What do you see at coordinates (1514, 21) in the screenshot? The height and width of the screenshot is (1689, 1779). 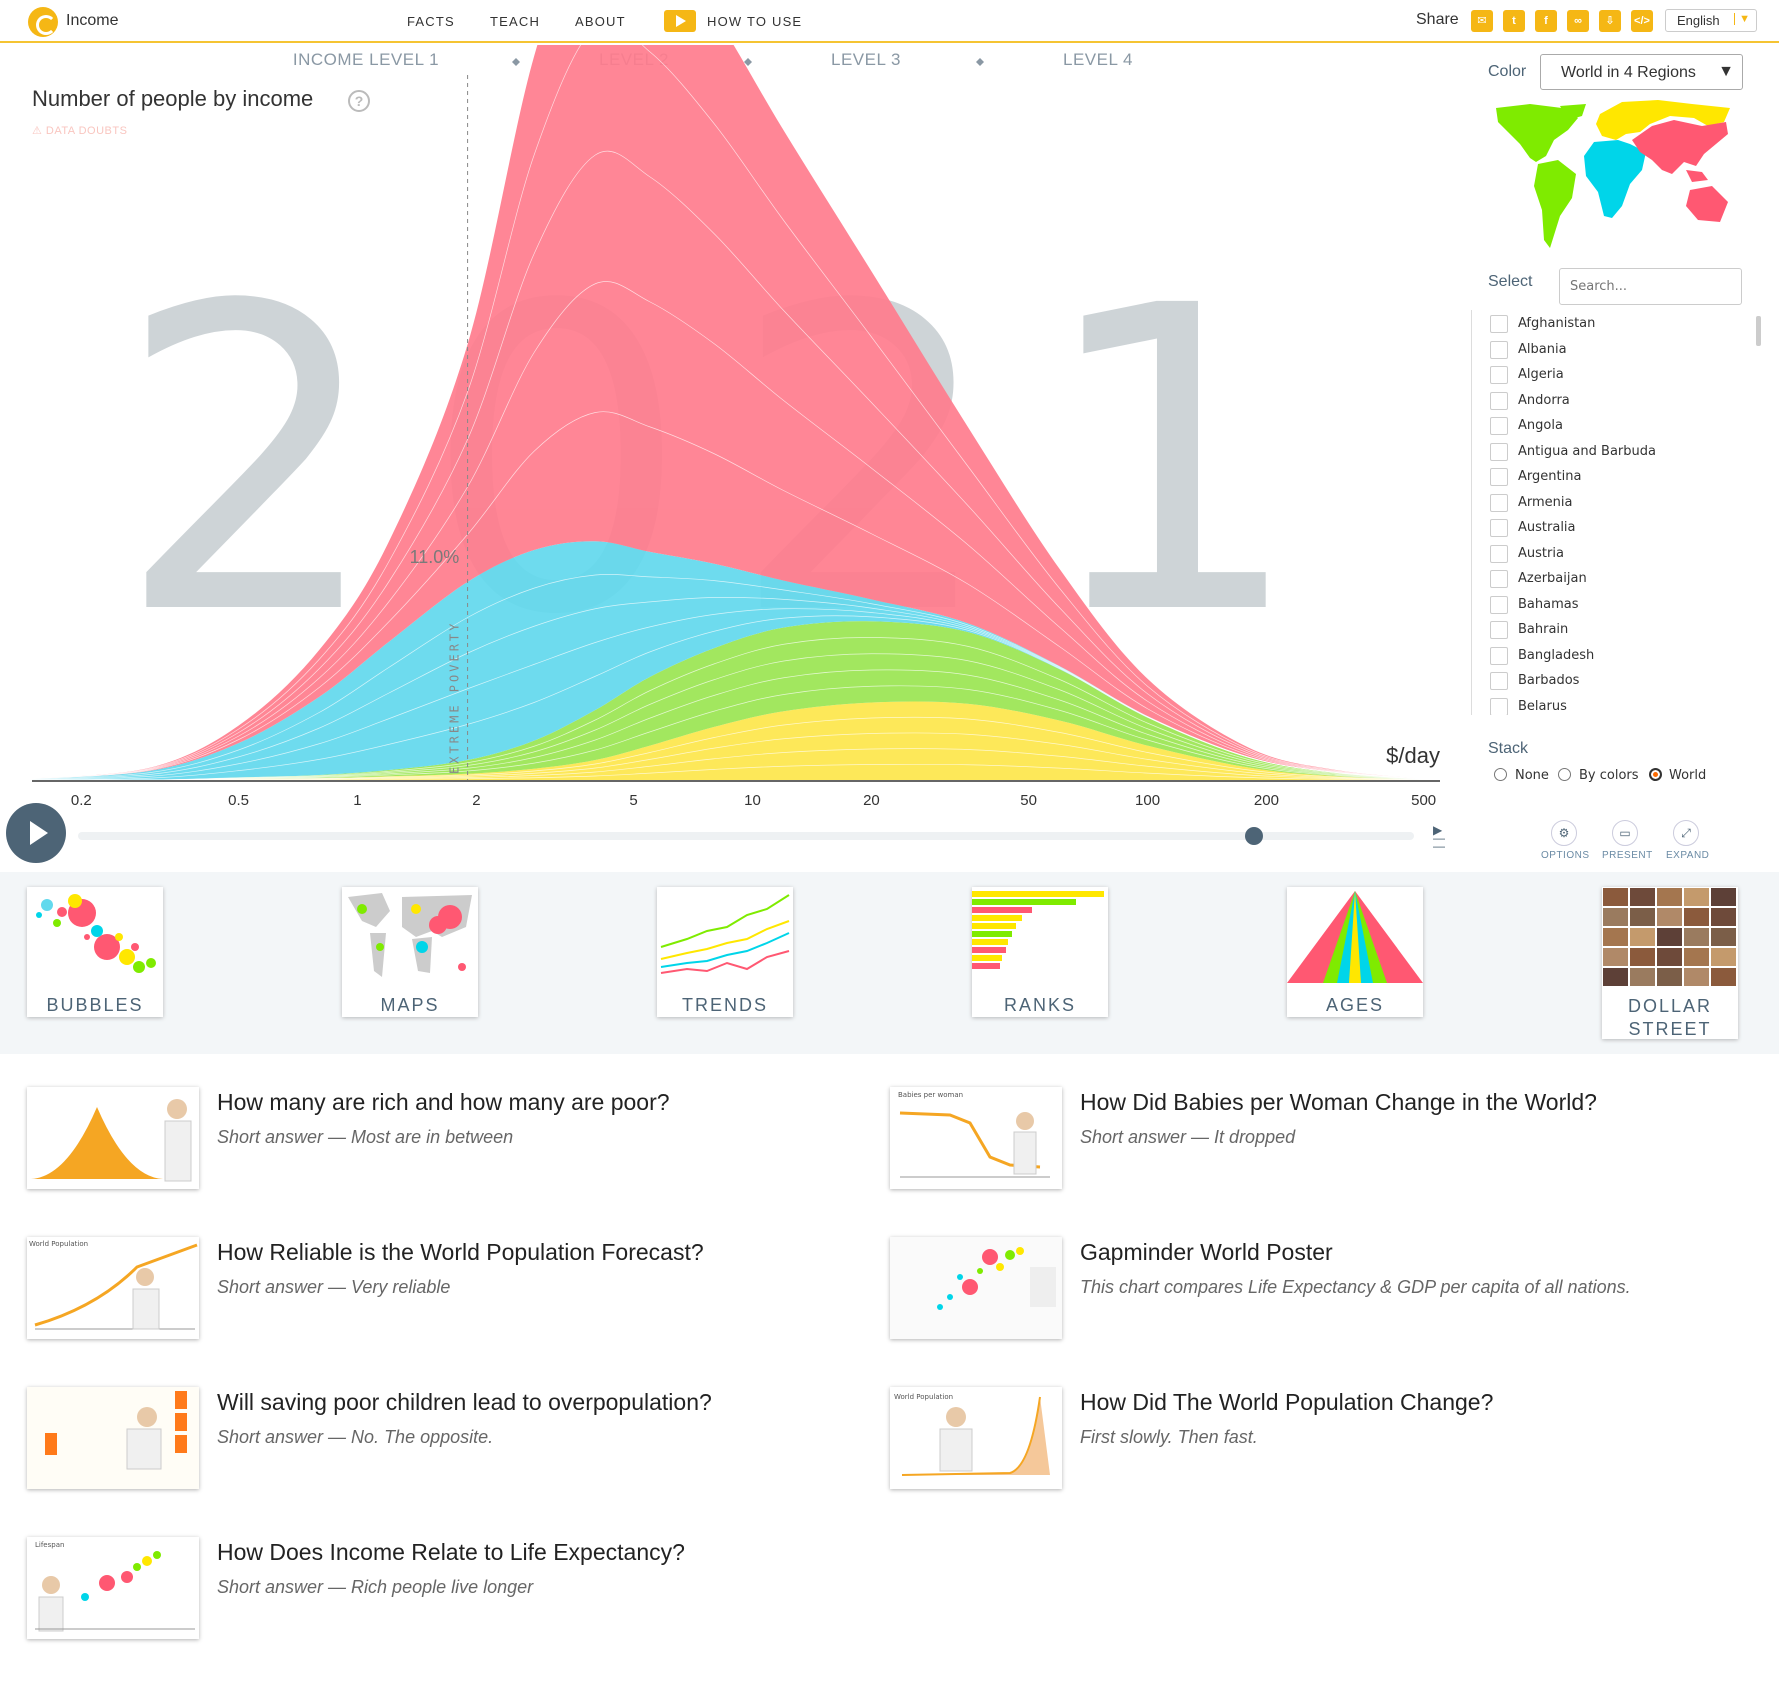 I see `twitter-icon: t` at bounding box center [1514, 21].